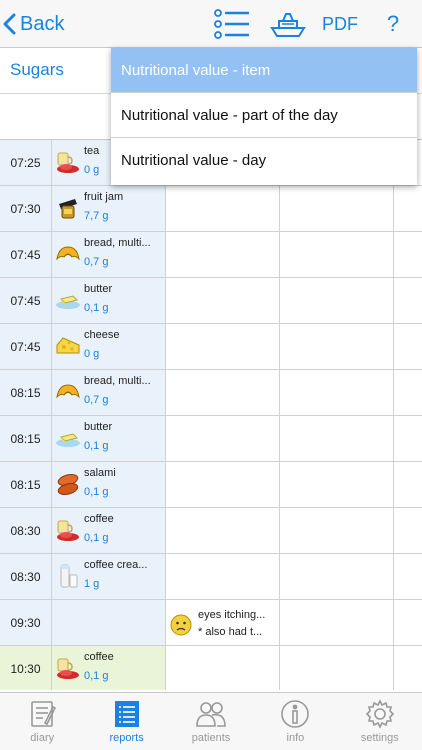  Describe the element at coordinates (211, 738) in the screenshot. I see `tab-label: patients` at that location.